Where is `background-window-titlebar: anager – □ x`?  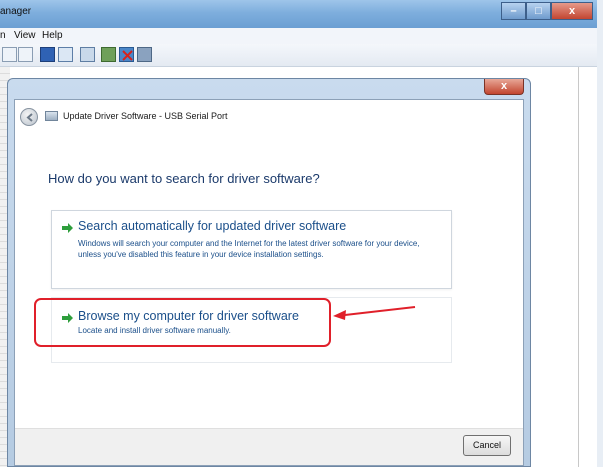 background-window-titlebar: anager – □ x is located at coordinates (301, 14).